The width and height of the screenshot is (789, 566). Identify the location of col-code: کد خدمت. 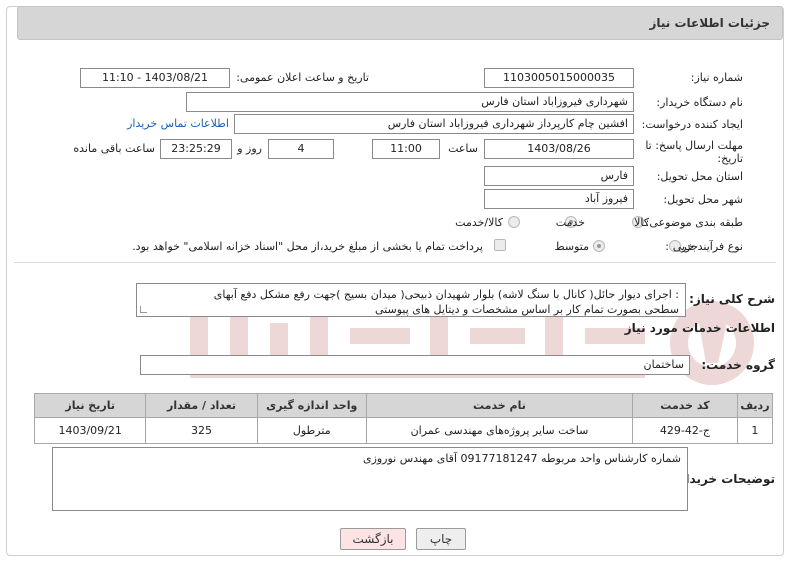
(685, 405).